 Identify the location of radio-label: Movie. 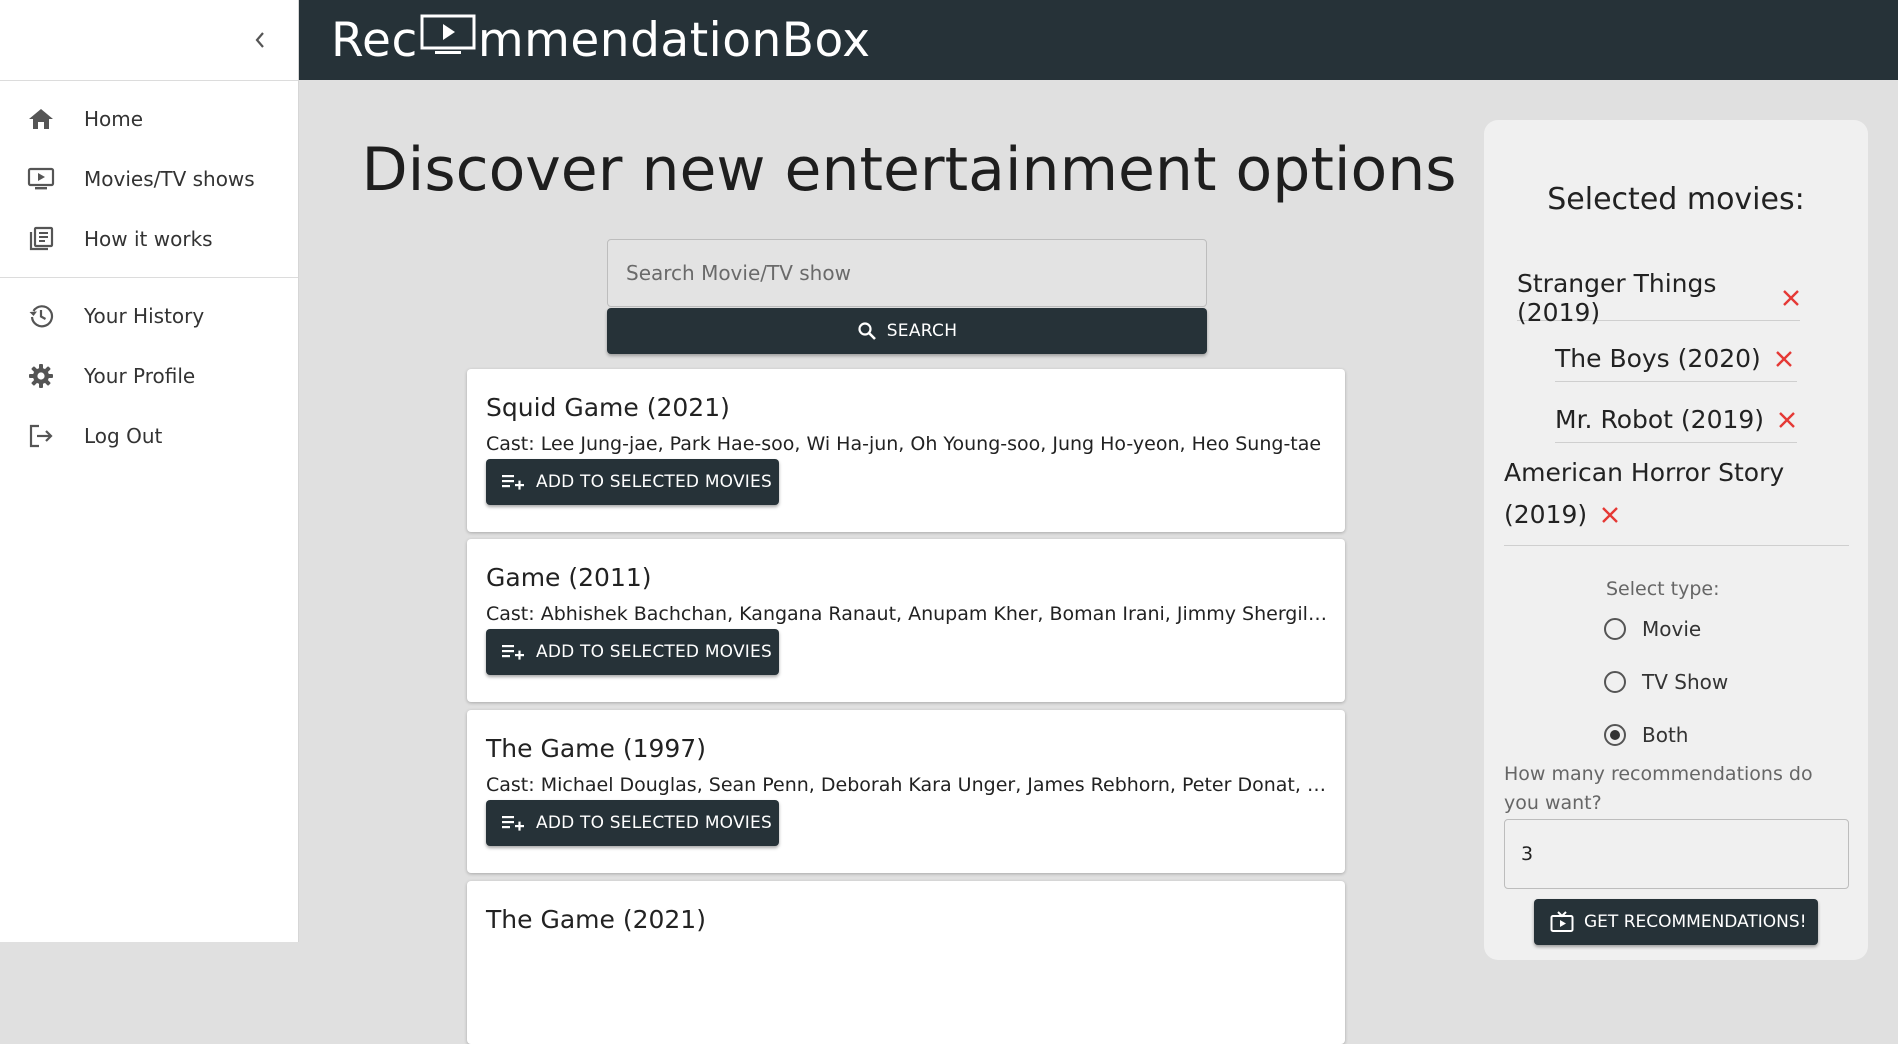
(1672, 629).